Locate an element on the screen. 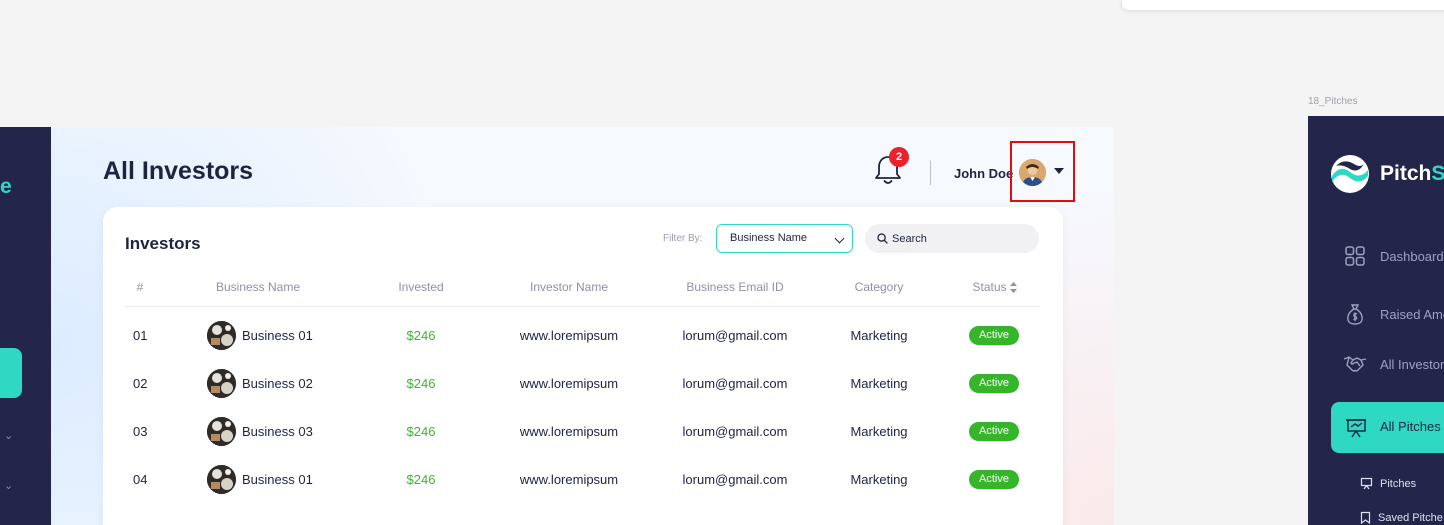 The width and height of the screenshot is (1444, 525). column-header-invested: Invested is located at coordinates (420, 287).